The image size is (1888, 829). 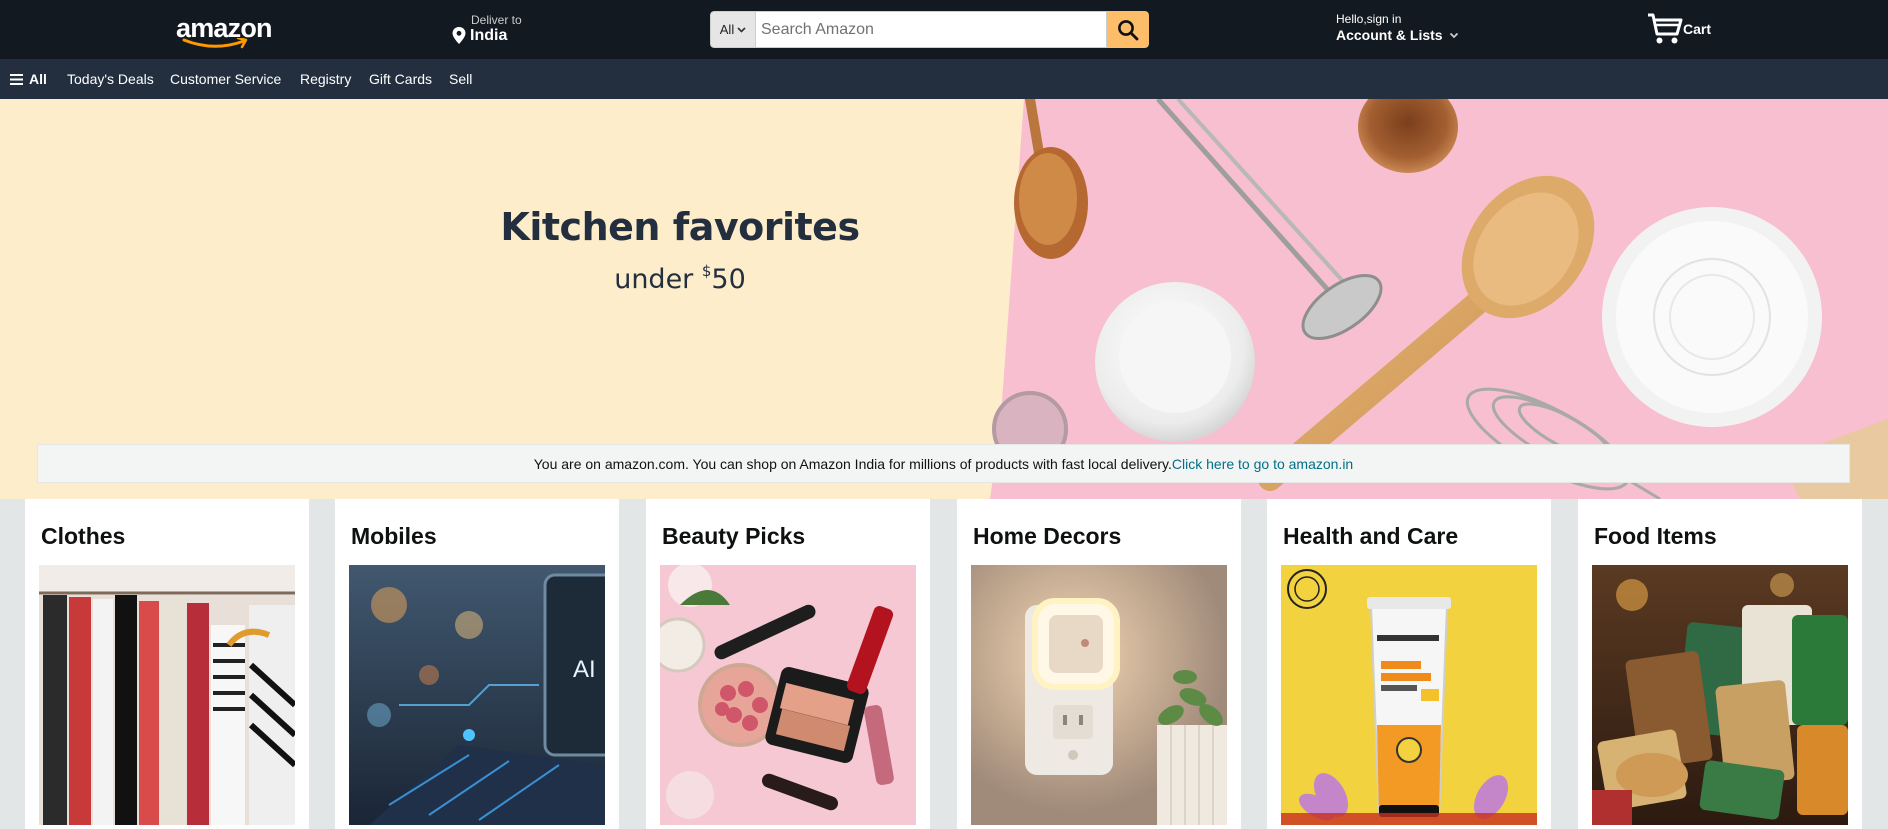 What do you see at coordinates (325, 79) in the screenshot?
I see `nav-link-registry: Registry` at bounding box center [325, 79].